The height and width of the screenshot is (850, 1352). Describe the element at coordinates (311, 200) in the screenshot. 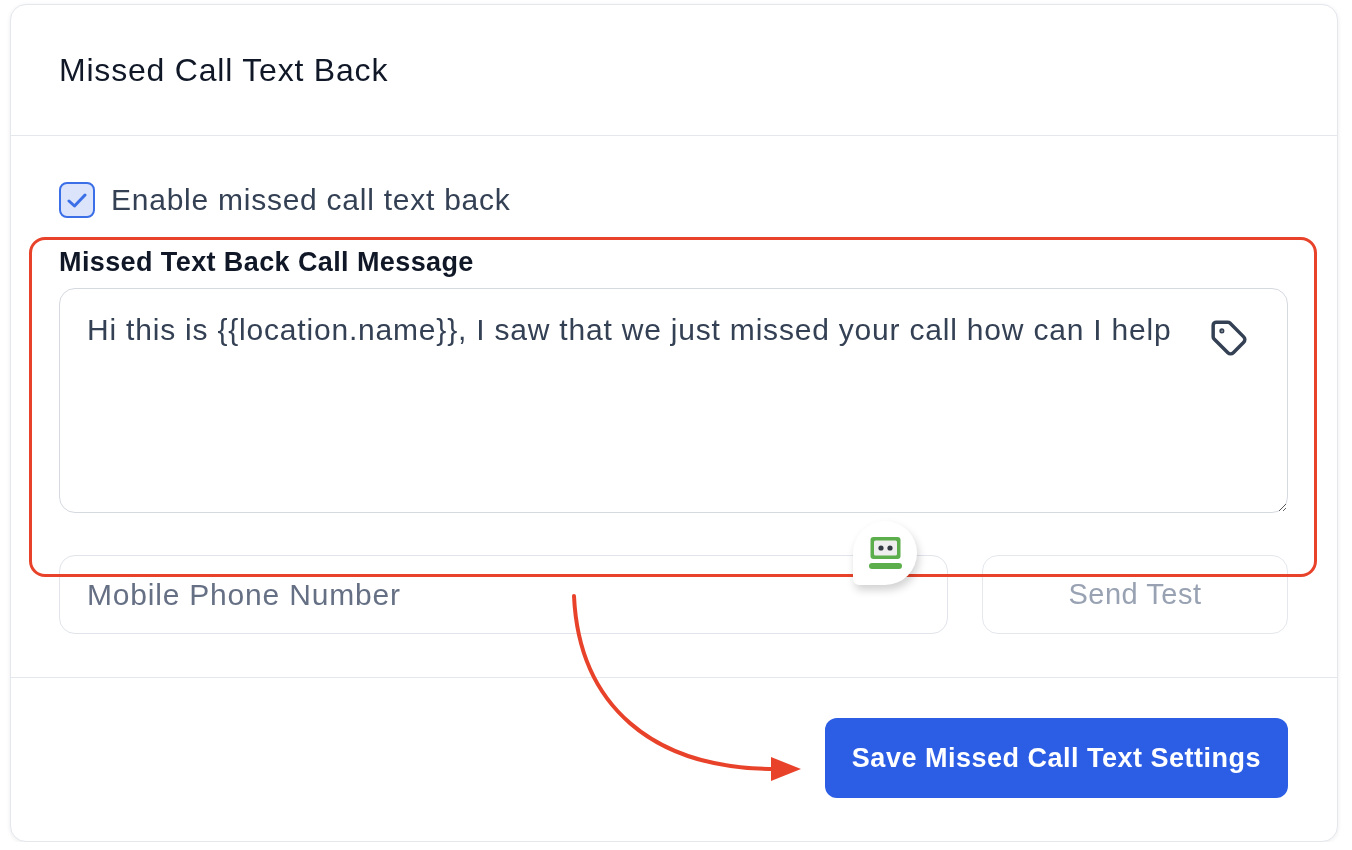

I see `checkbox-label: Enable missed call text back` at that location.